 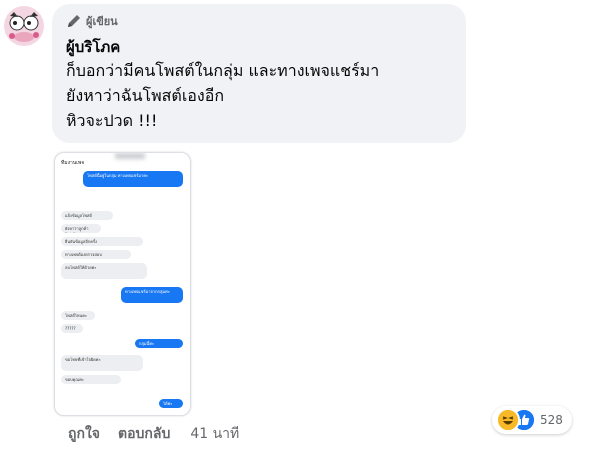 What do you see at coordinates (102, 21) in the screenshot?
I see `author-badge-label: ผู้เขียน` at bounding box center [102, 21].